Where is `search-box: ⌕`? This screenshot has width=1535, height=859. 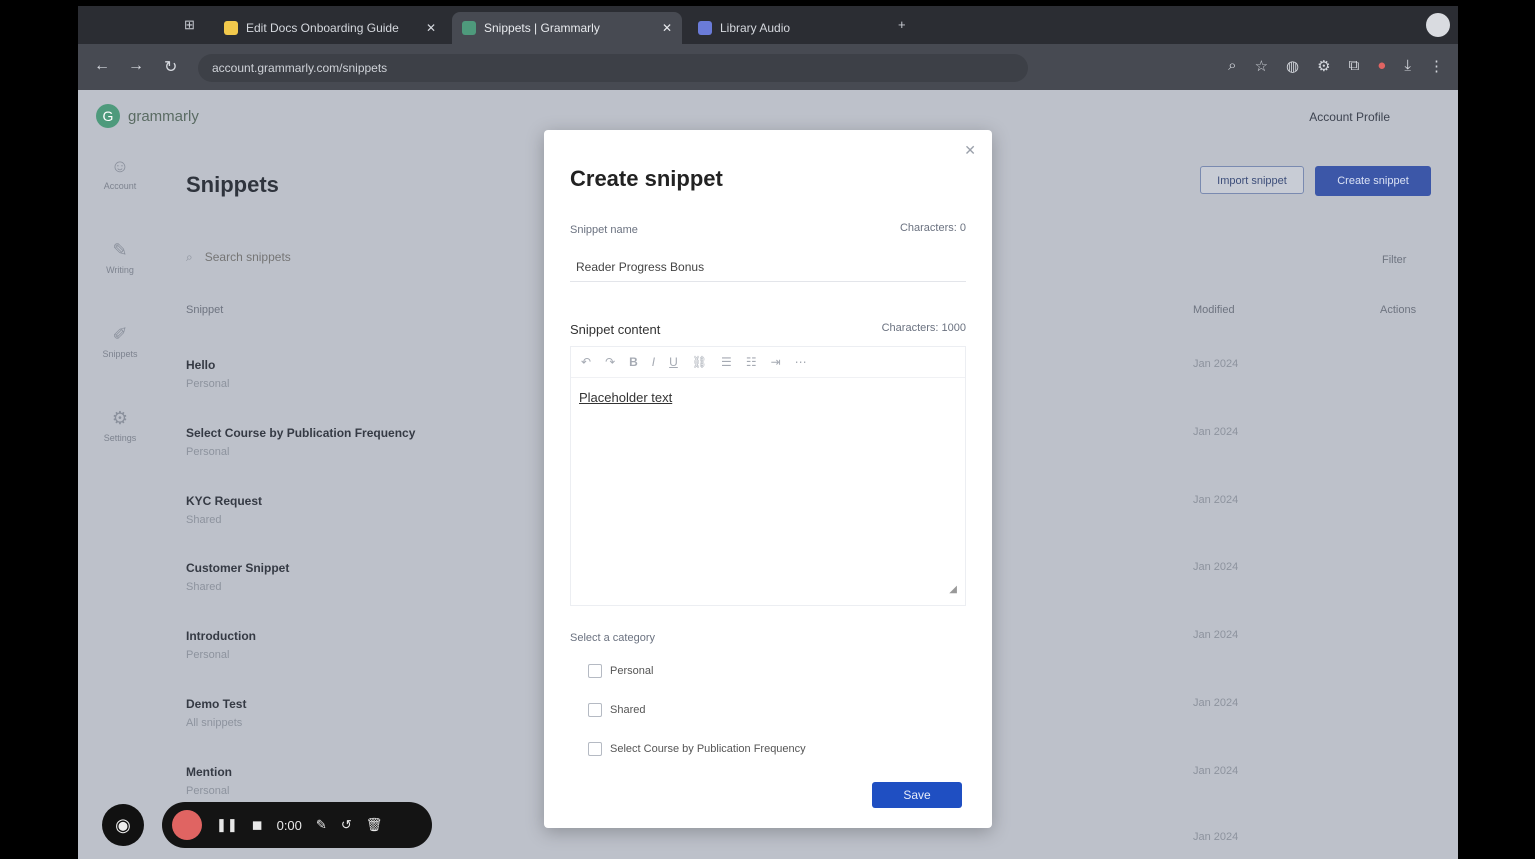 search-box: ⌕ is located at coordinates (336, 257).